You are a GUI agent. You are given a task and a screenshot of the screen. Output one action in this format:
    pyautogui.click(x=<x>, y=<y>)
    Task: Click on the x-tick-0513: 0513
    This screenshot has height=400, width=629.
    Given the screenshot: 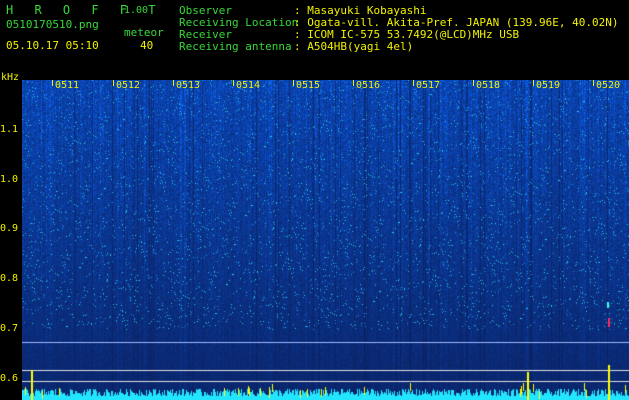 What is the action you would take?
    pyautogui.click(x=188, y=85)
    